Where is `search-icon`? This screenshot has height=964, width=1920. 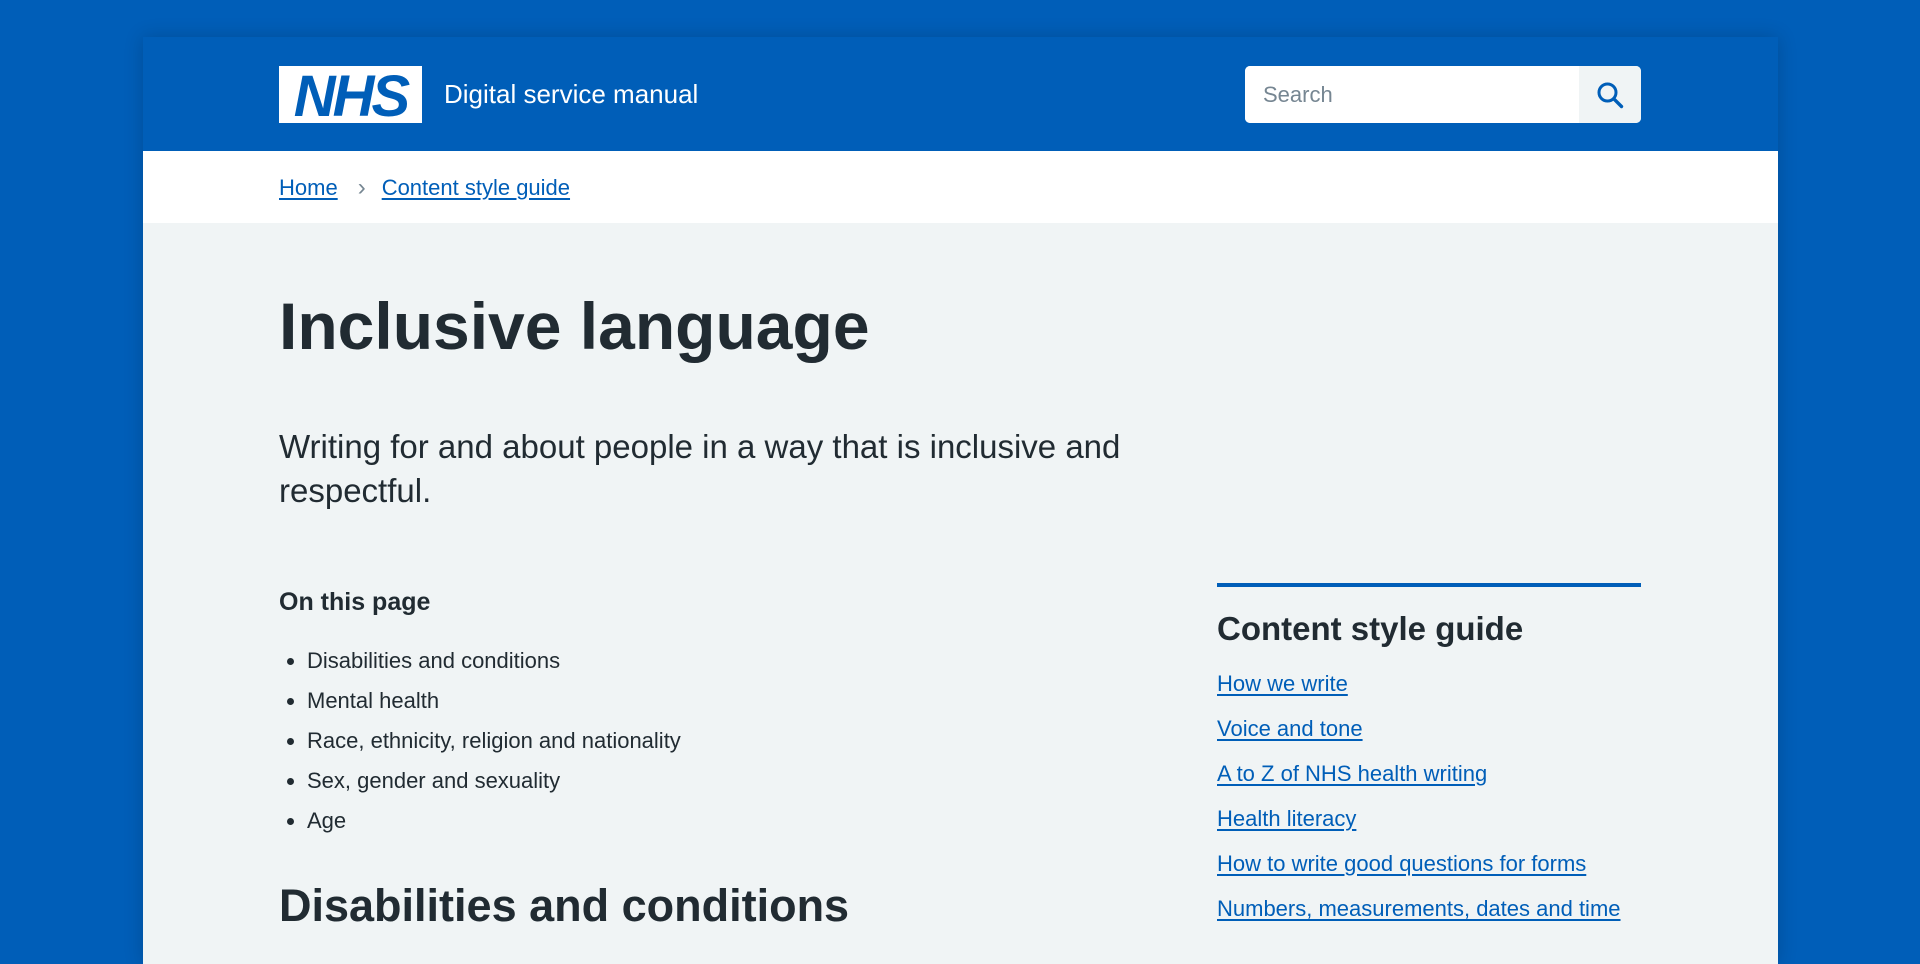 search-icon is located at coordinates (1610, 95).